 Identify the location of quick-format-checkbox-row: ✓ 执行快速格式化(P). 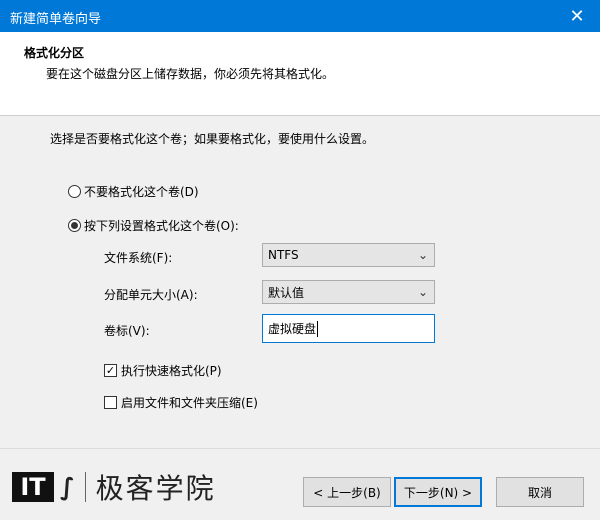
(163, 370).